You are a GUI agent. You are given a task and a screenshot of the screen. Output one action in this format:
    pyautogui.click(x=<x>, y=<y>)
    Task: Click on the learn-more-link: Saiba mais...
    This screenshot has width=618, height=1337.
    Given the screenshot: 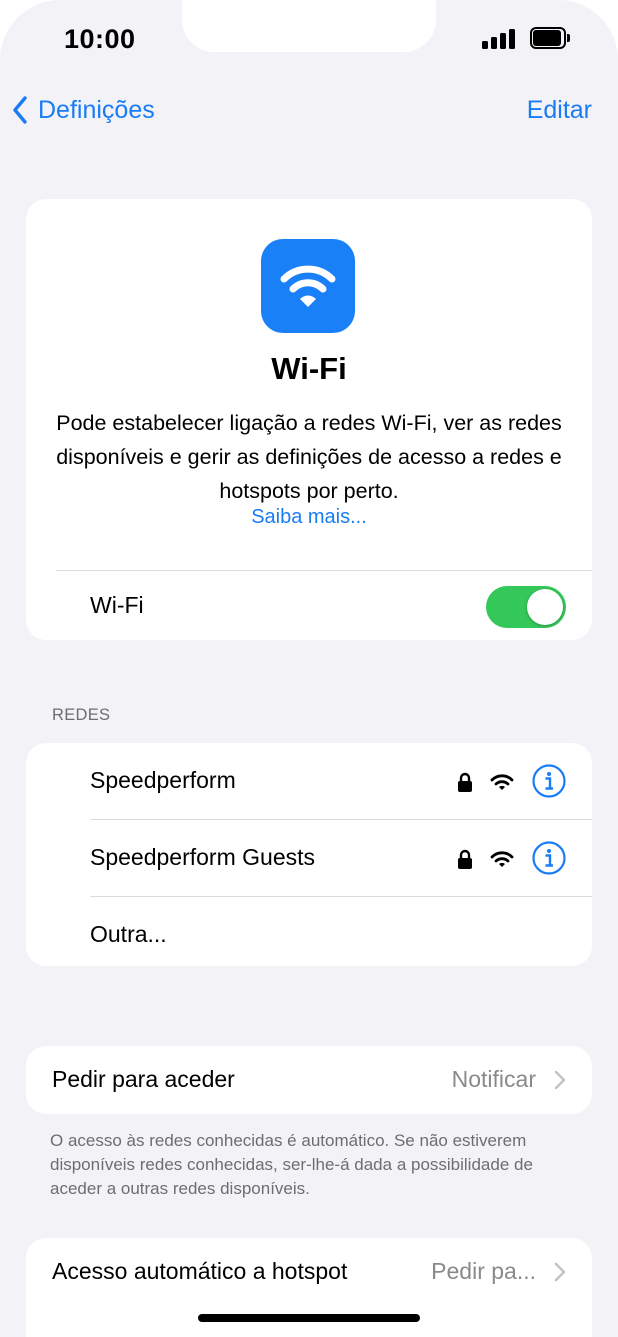 What is the action you would take?
    pyautogui.click(x=309, y=517)
    